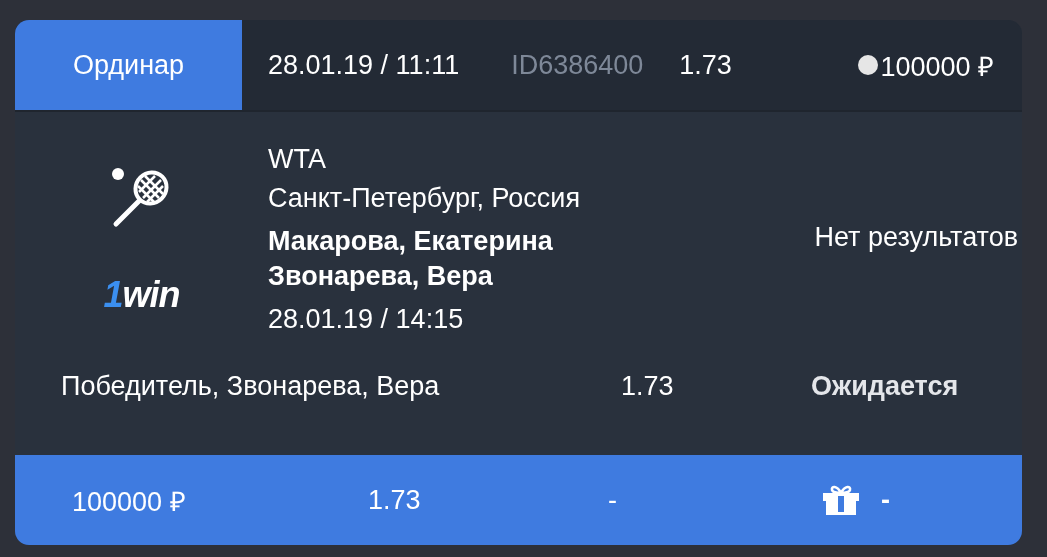  Describe the element at coordinates (613, 500) in the screenshot. I see `win-amount: -` at that location.